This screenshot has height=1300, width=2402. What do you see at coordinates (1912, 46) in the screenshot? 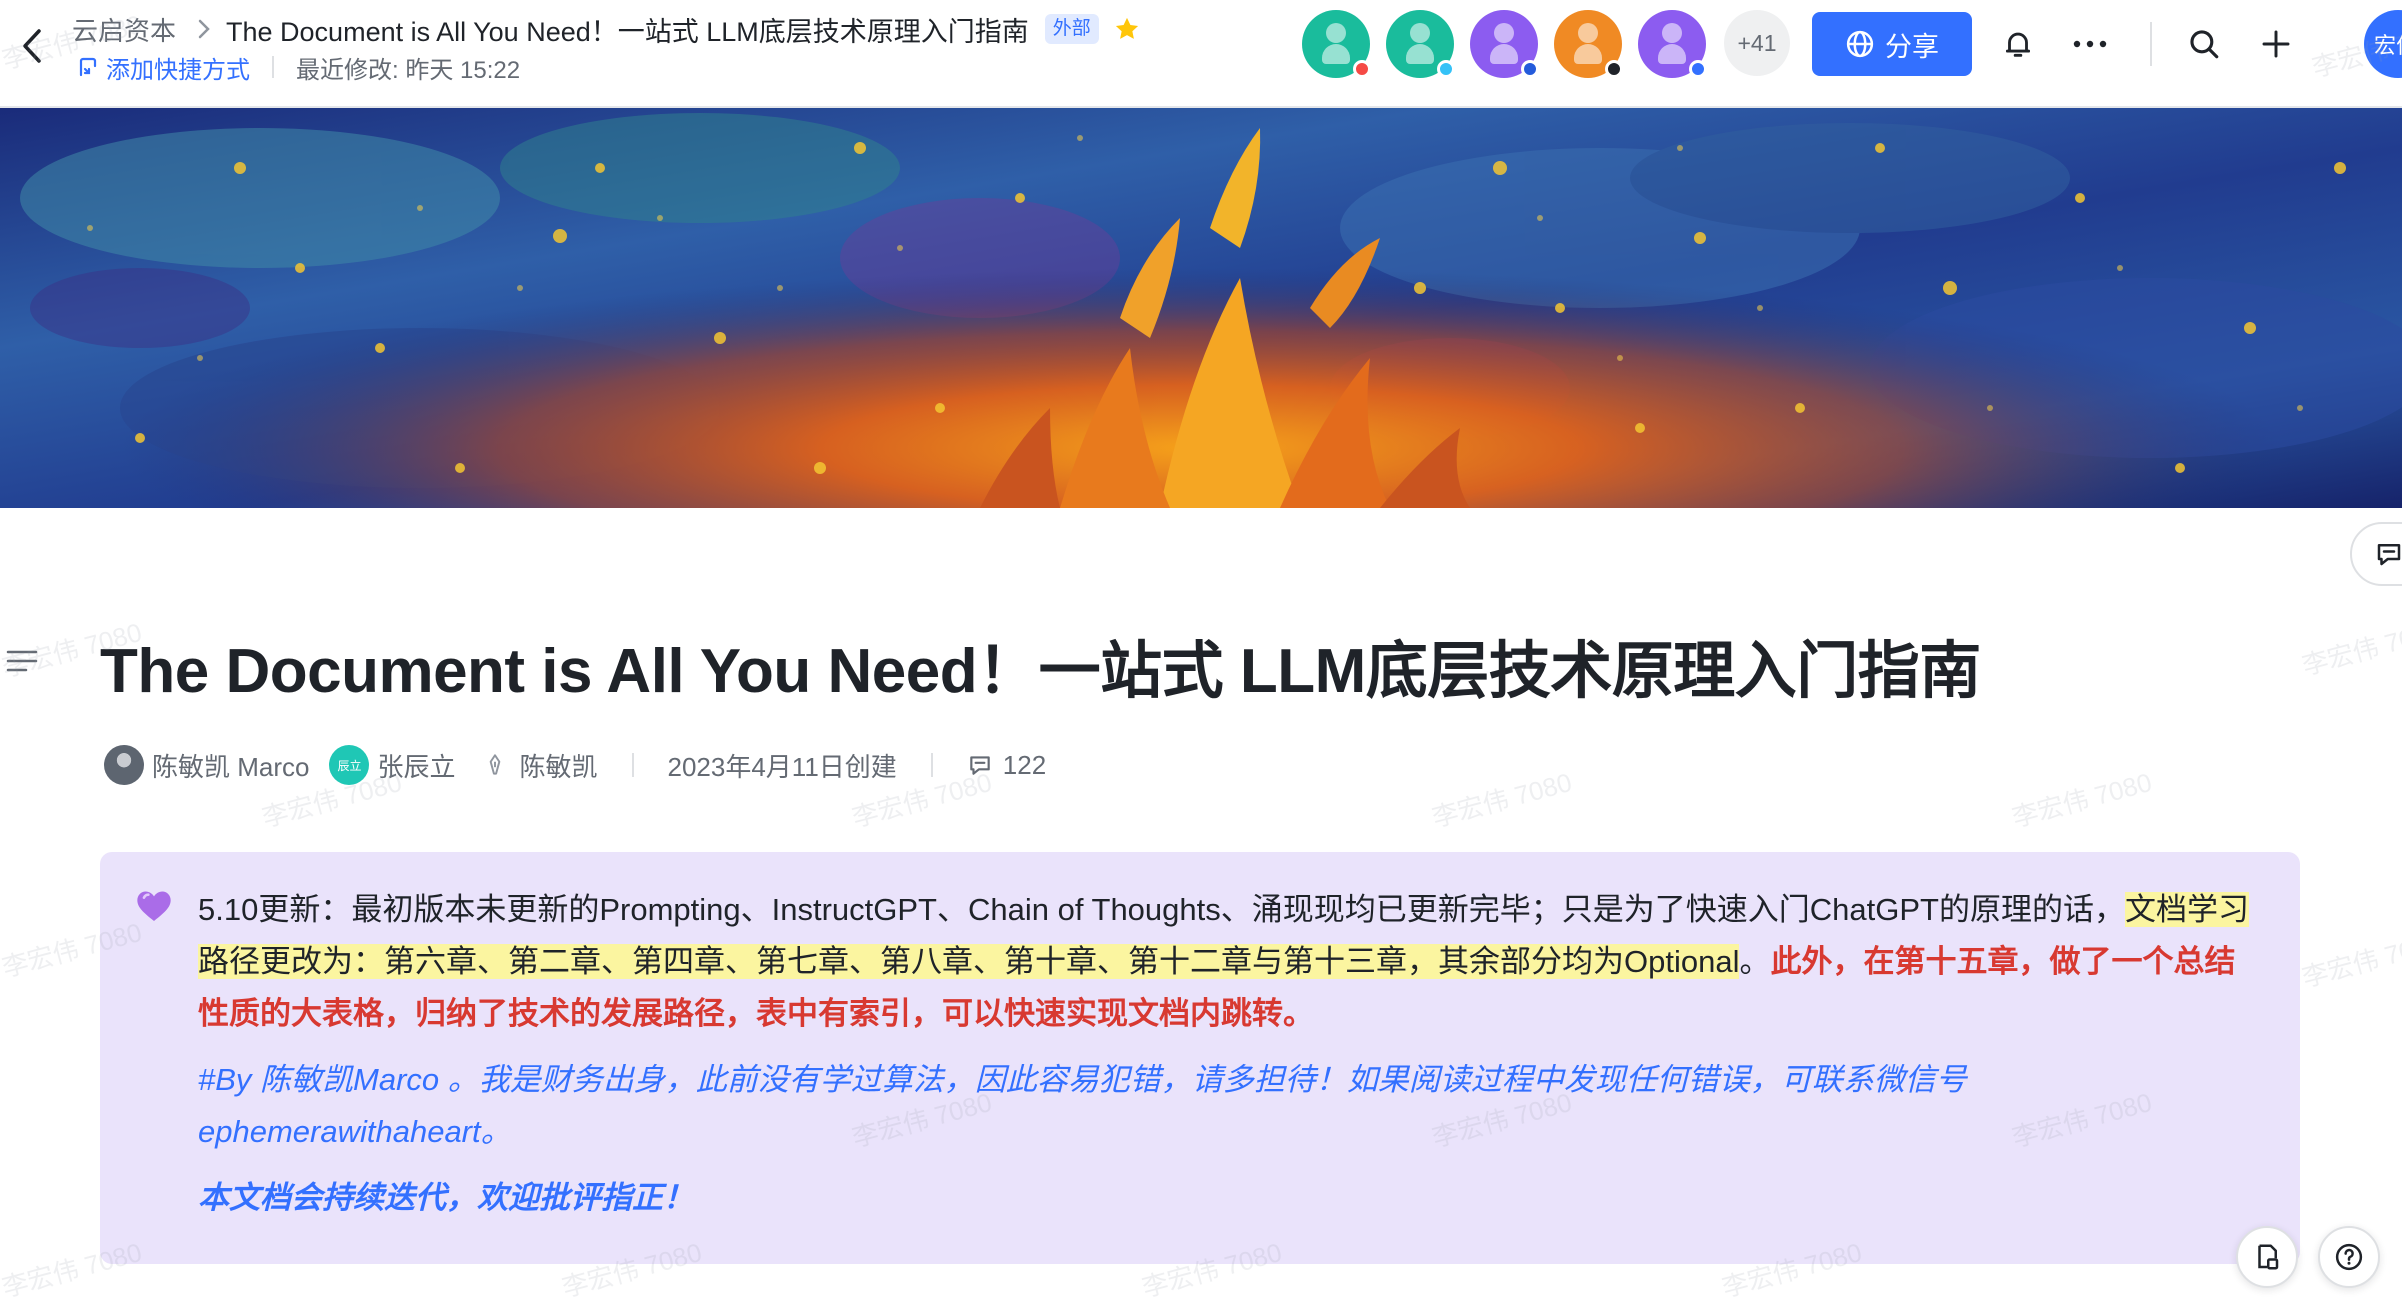
I see `share-label: 分享` at bounding box center [1912, 46].